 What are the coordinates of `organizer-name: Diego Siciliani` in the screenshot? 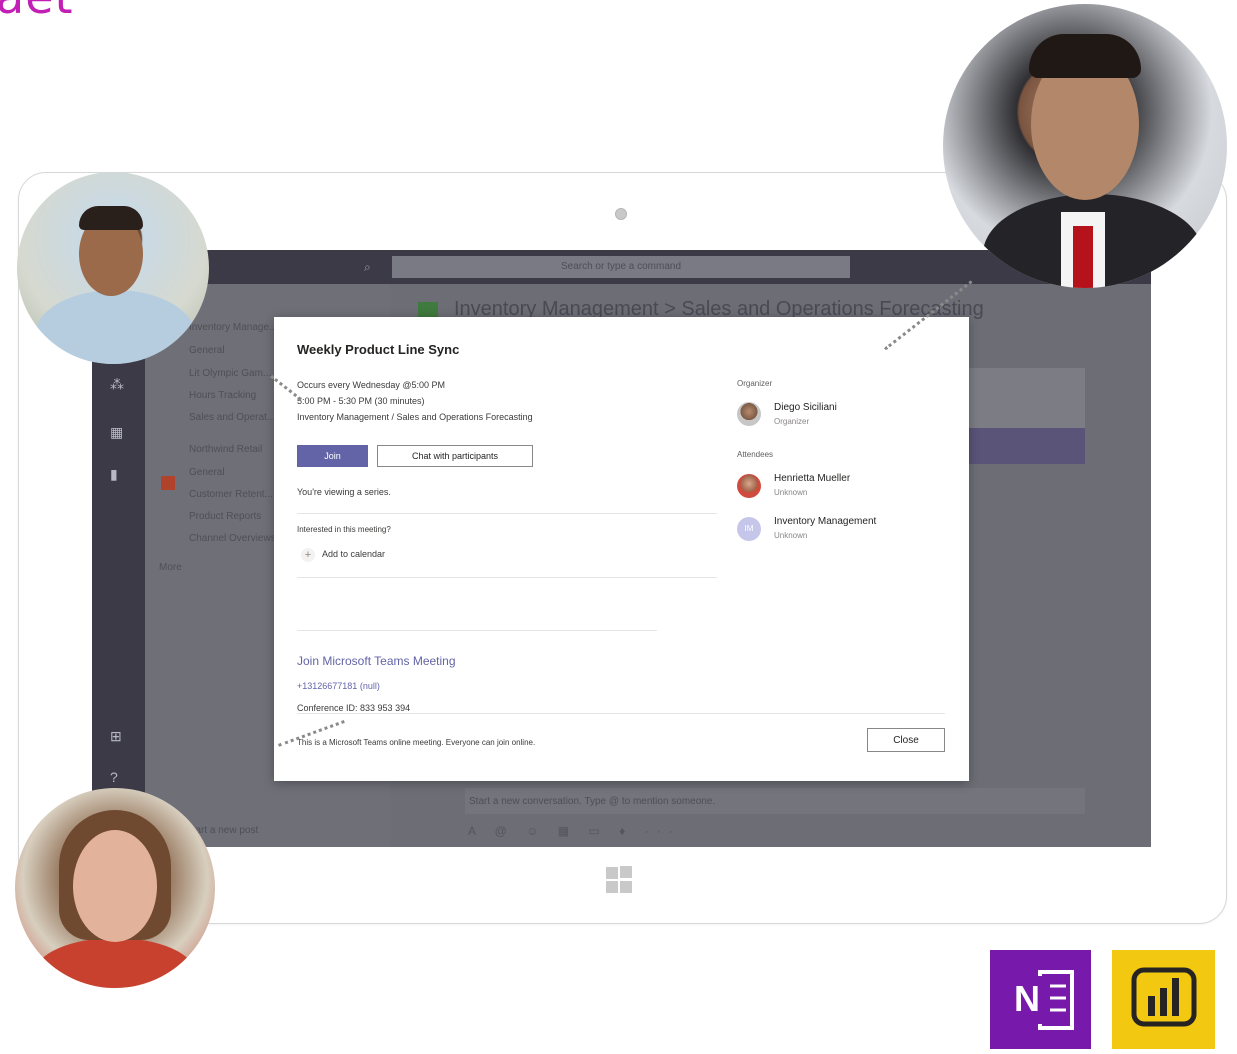 It's located at (805, 407).